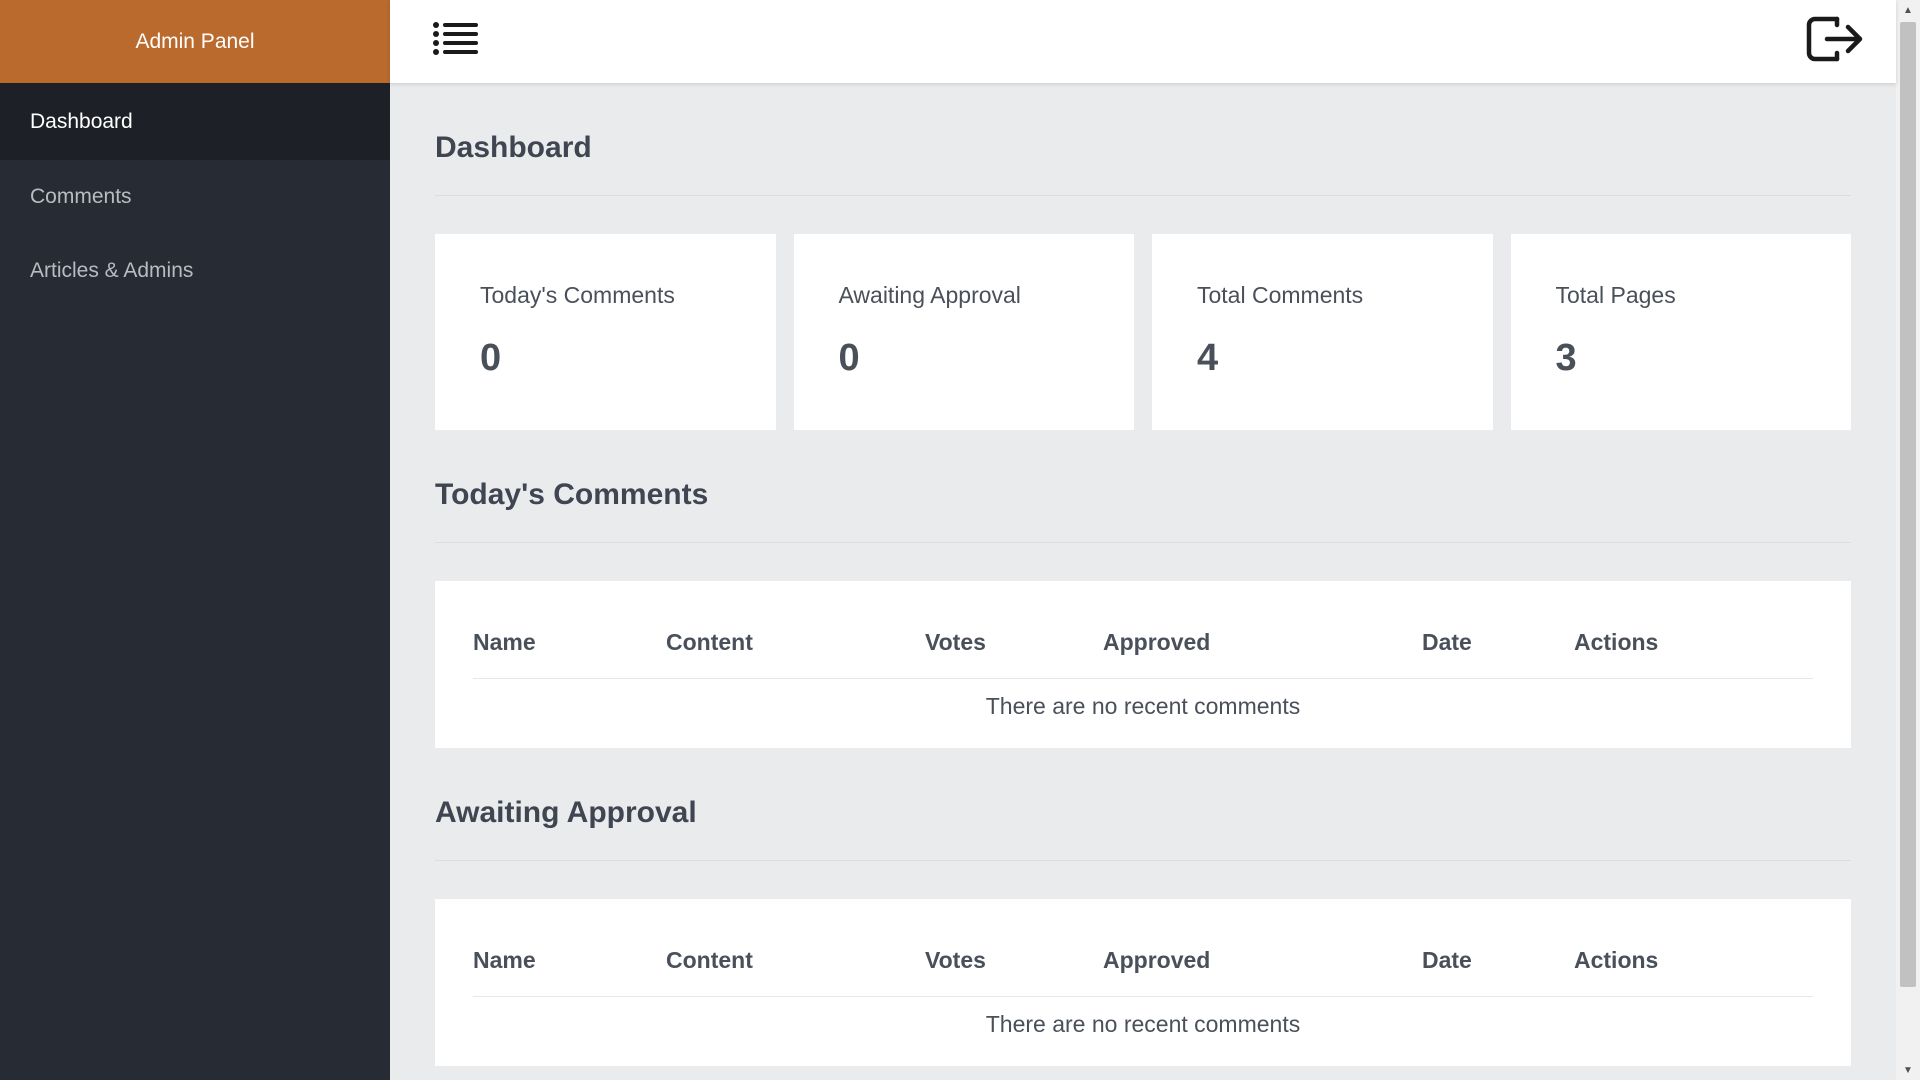  What do you see at coordinates (1908, 504) in the screenshot?
I see `scrollbar-thumb` at bounding box center [1908, 504].